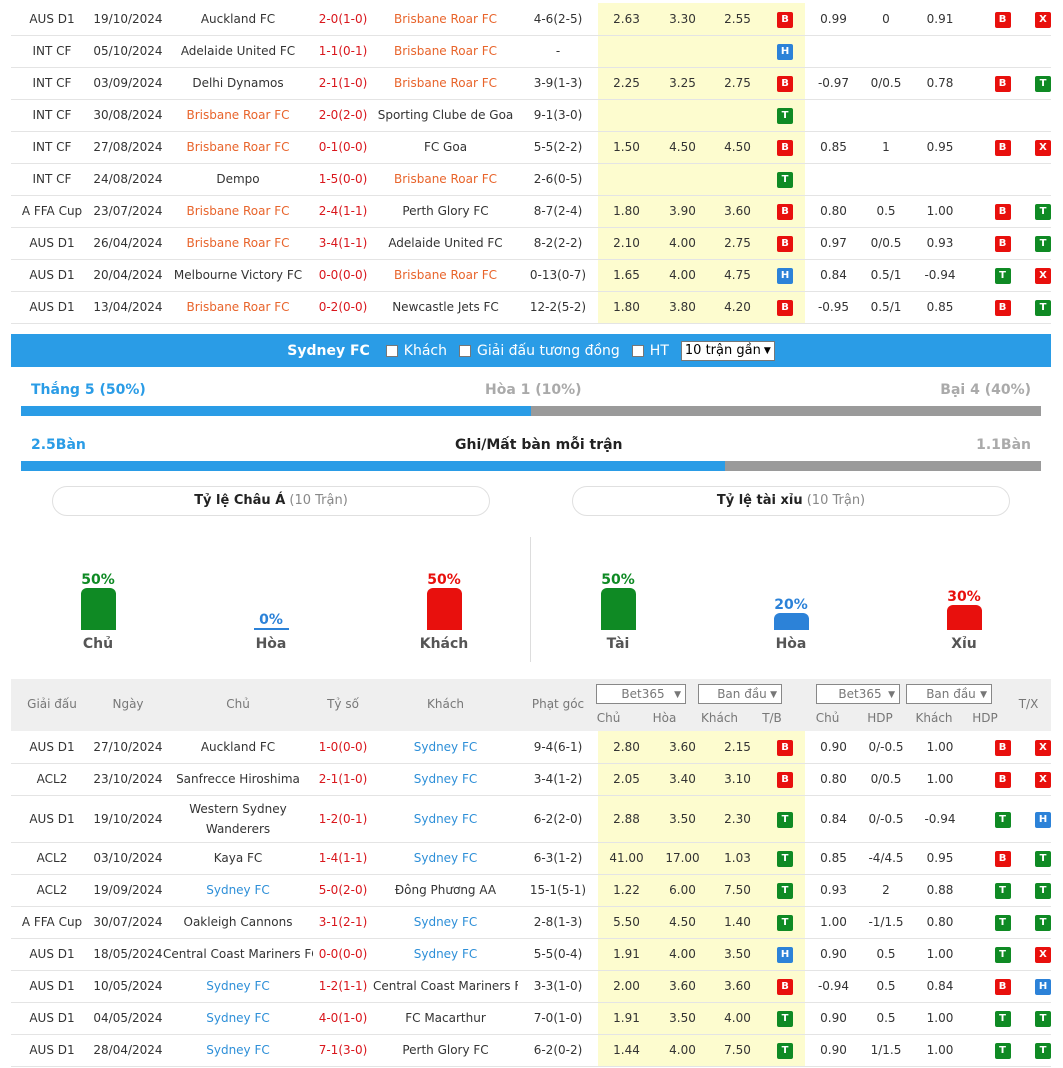 Image resolution: width=1063 pixels, height=1068 pixels. What do you see at coordinates (1002, 211) in the screenshot?
I see `hdp-result-cell: B` at bounding box center [1002, 211].